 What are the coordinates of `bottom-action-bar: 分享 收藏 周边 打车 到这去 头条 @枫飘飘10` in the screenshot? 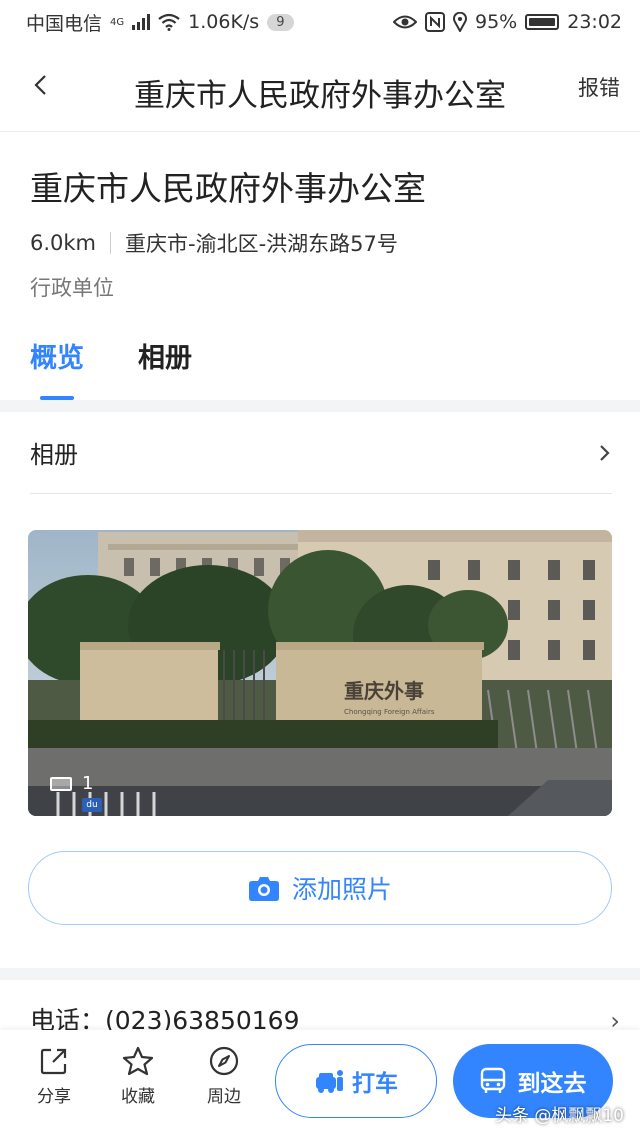 It's located at (320, 1084).